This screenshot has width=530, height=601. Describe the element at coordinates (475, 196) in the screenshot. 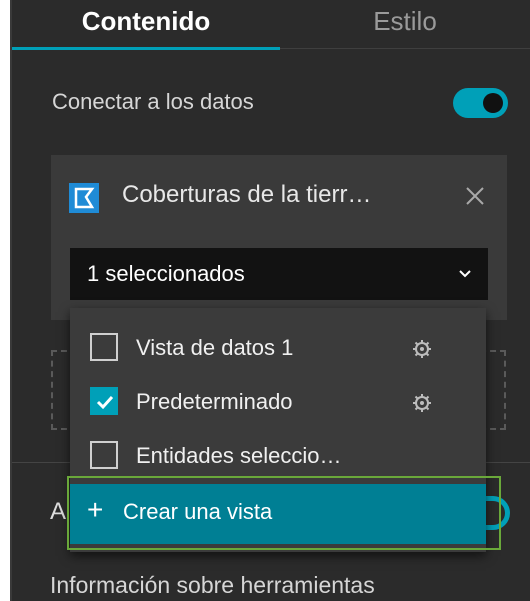

I see `close-icon` at that location.